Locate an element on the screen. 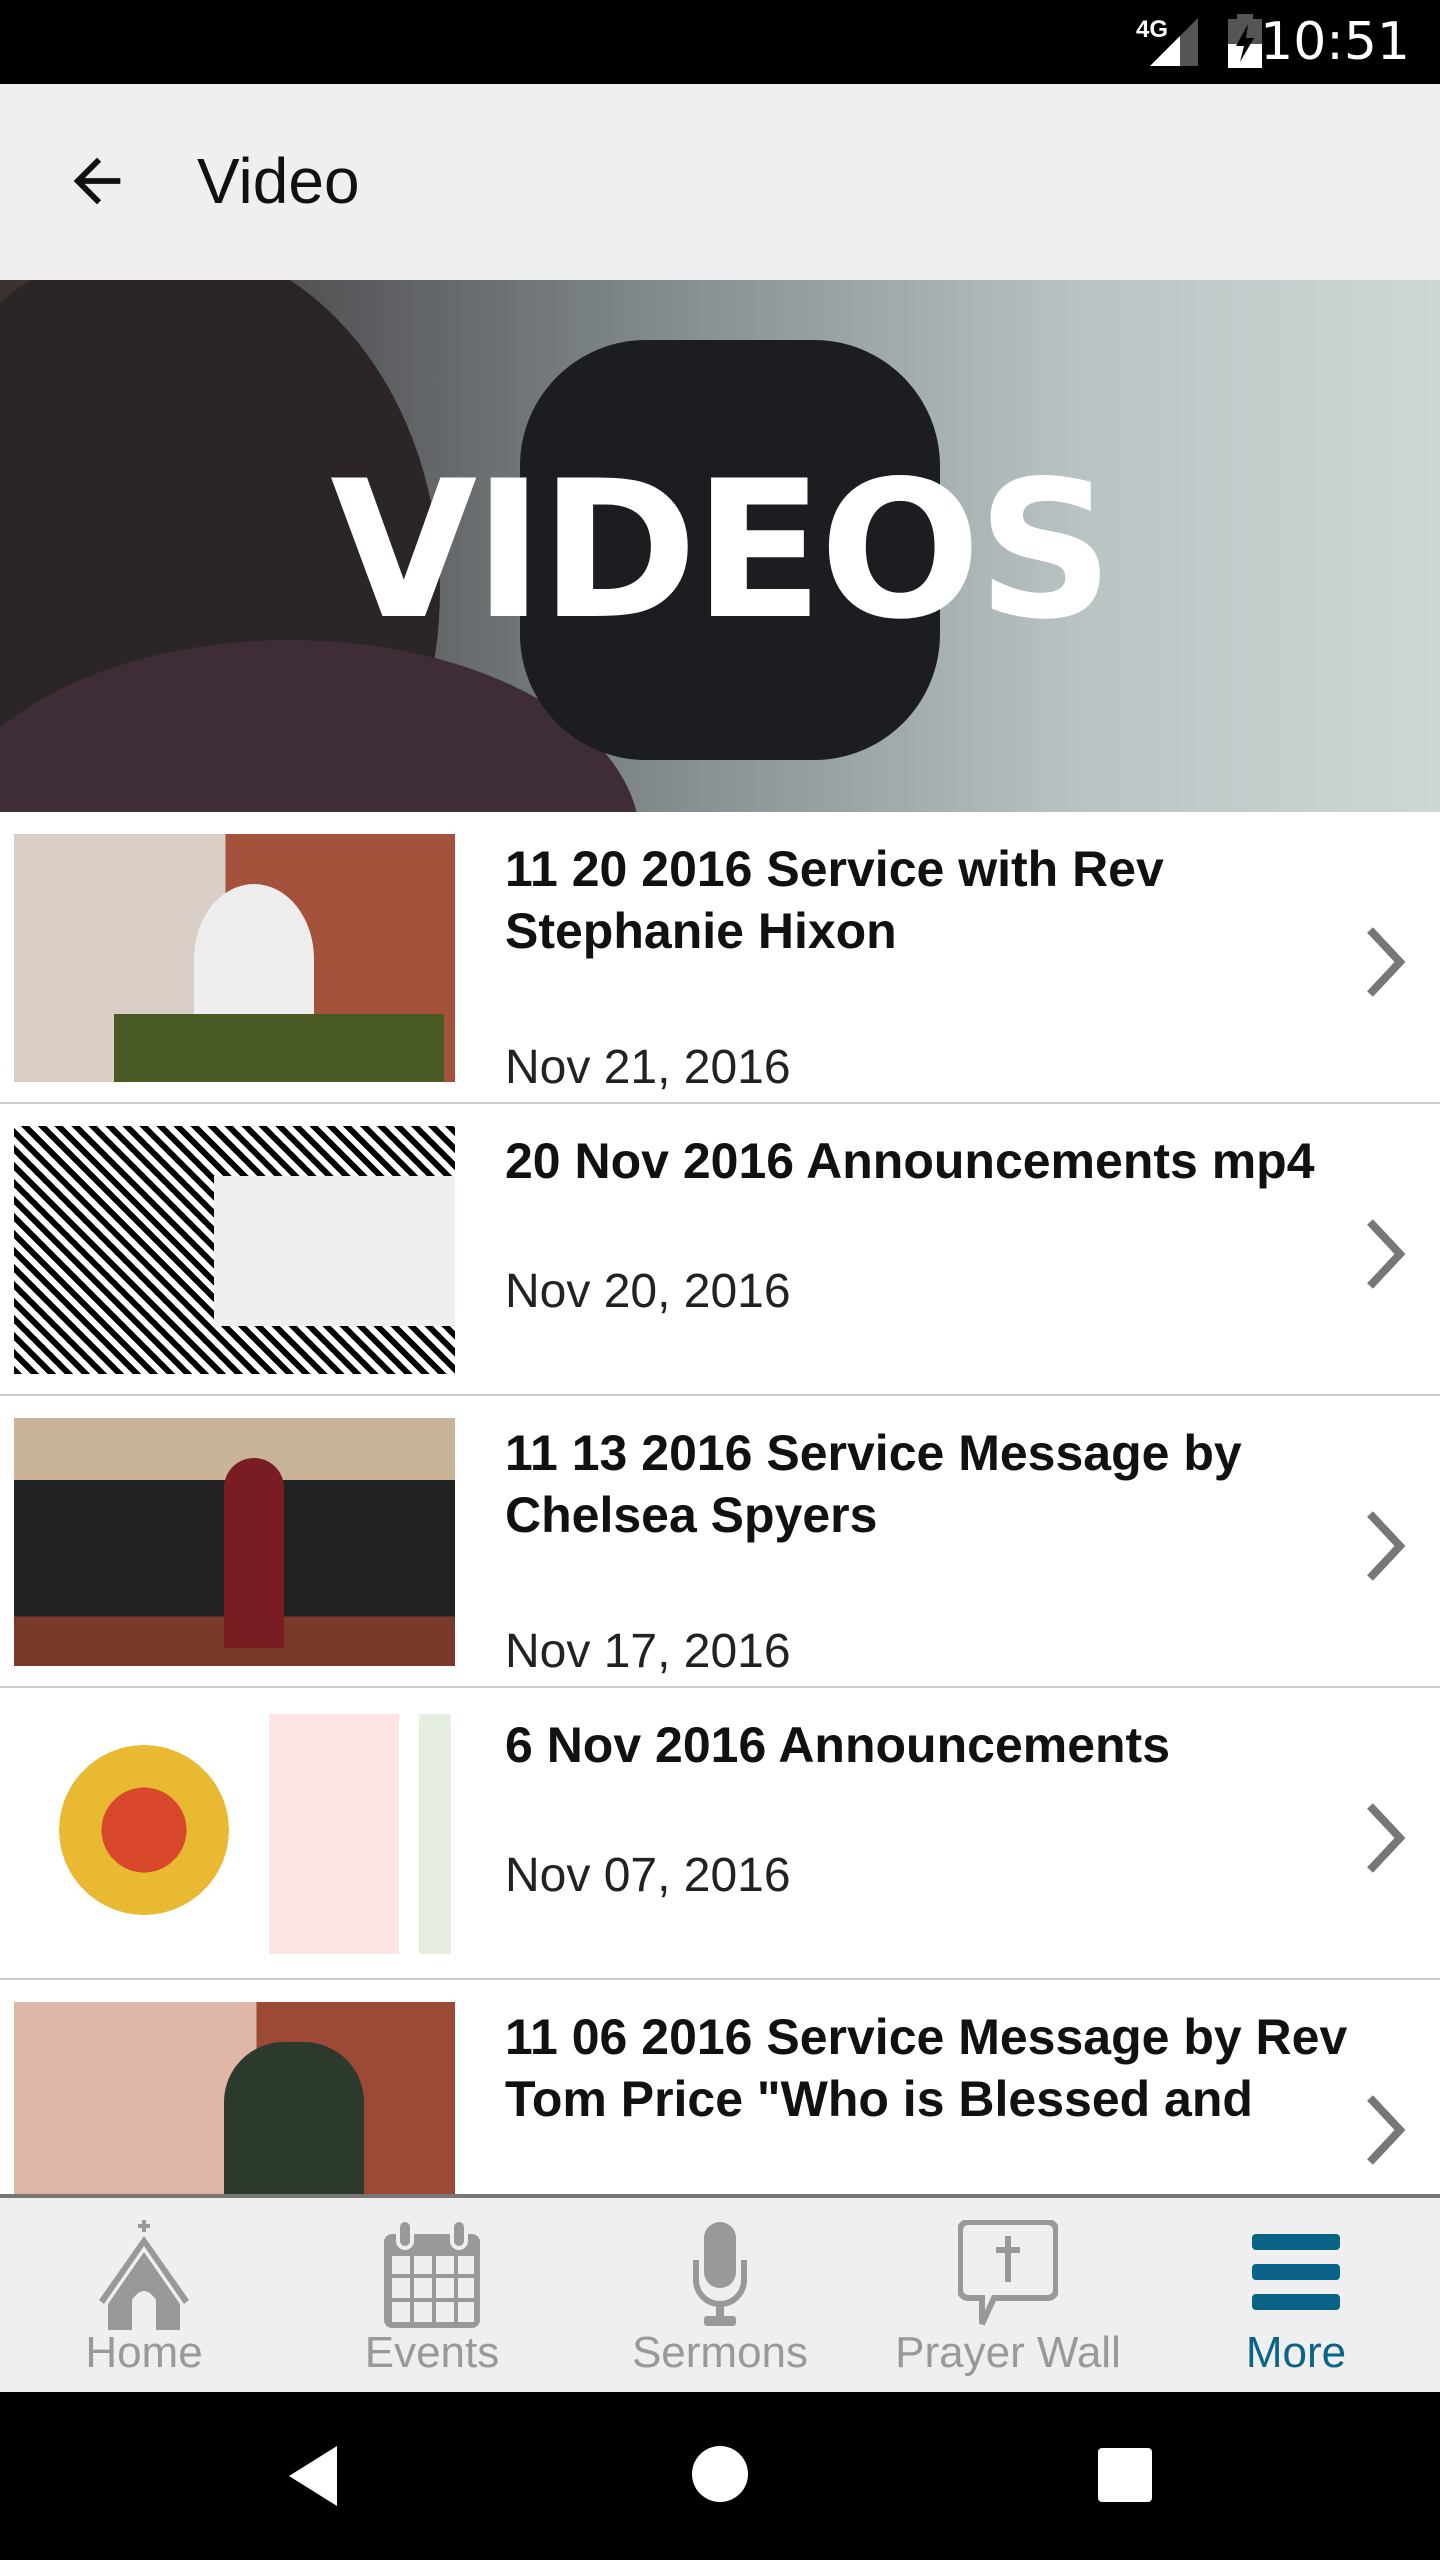  tab-label: Events is located at coordinates (432, 2352).